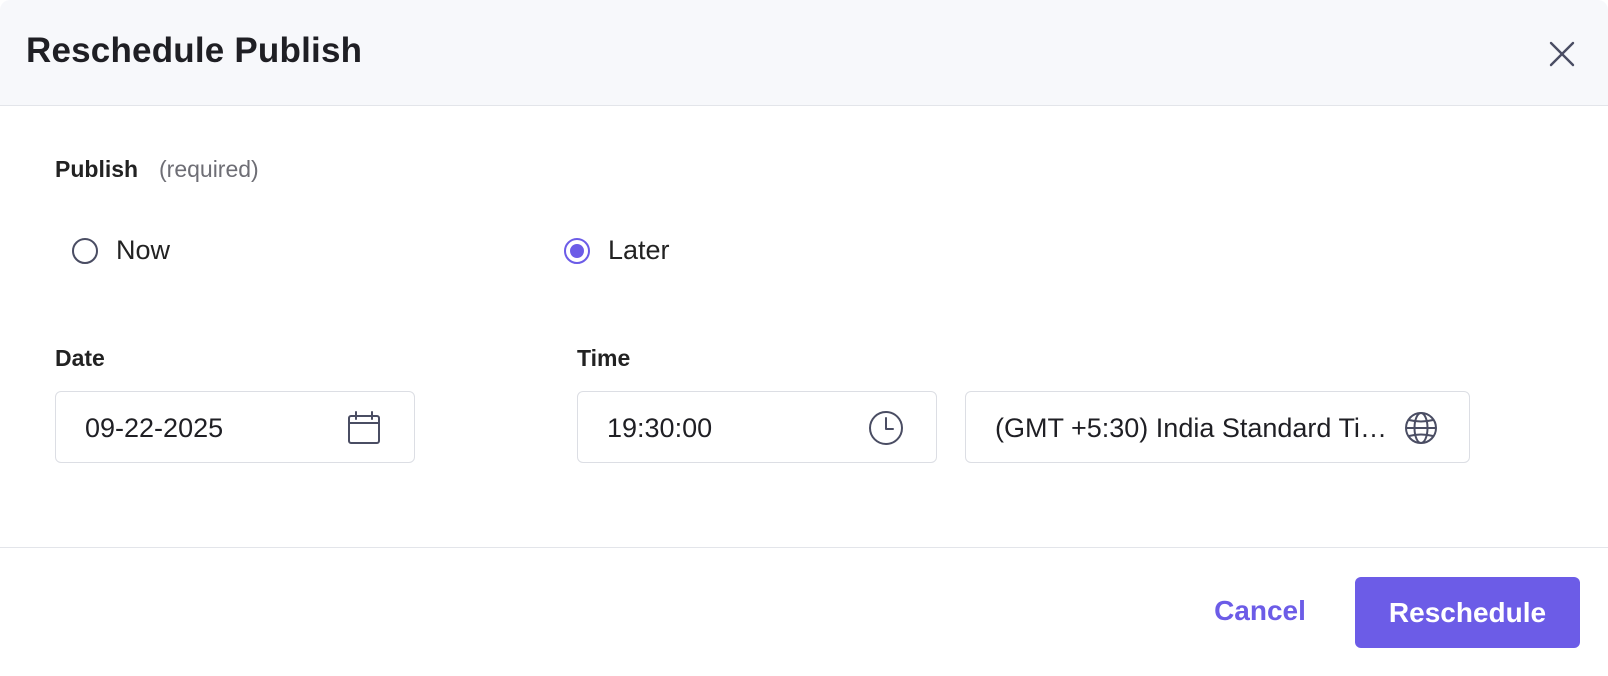 The height and width of the screenshot is (676, 1608). Describe the element at coordinates (154, 428) in the screenshot. I see `date-value: 09-22-2025` at that location.